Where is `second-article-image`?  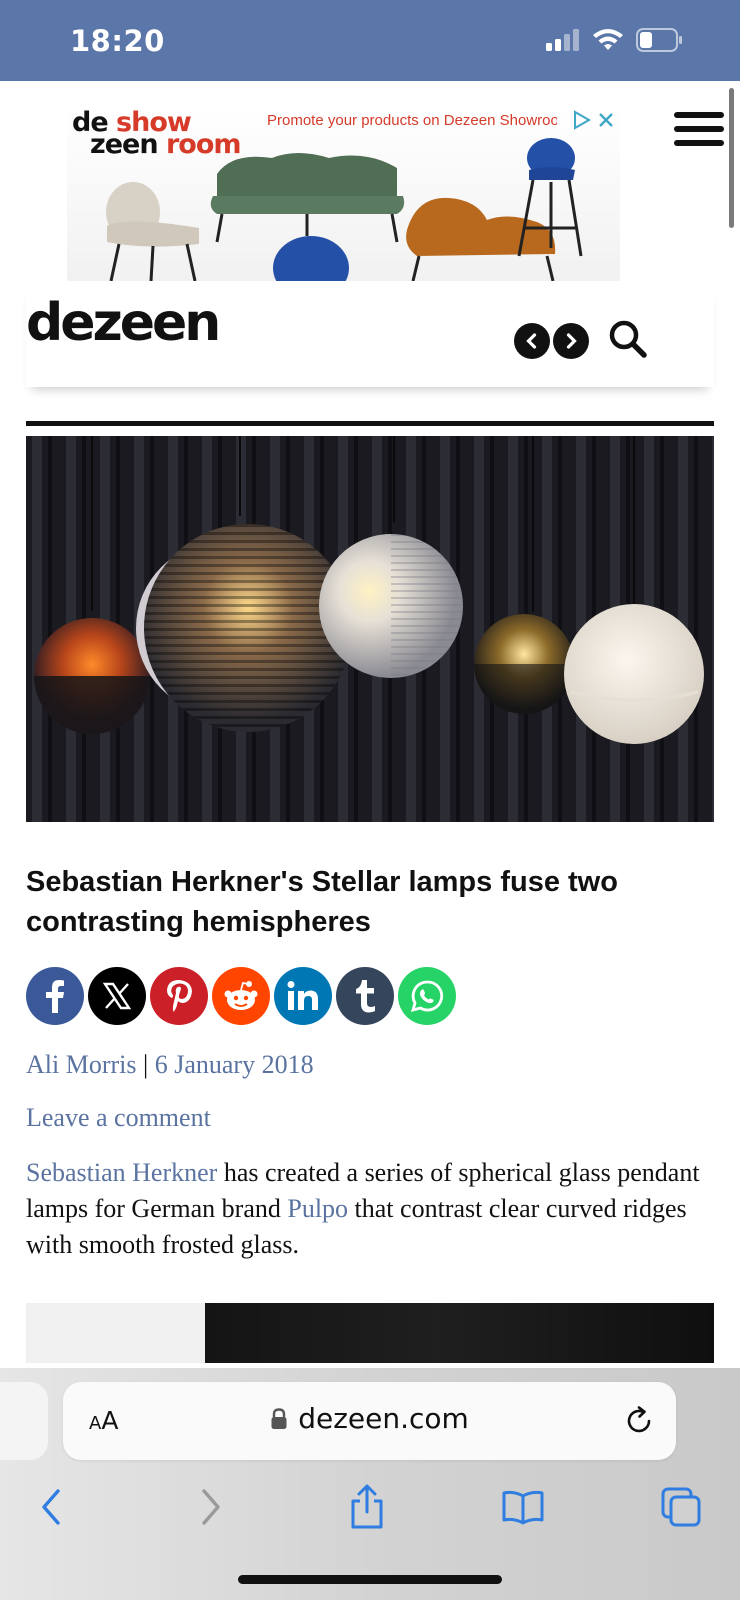
second-article-image is located at coordinates (370, 1333).